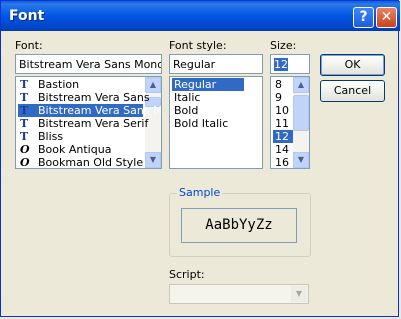 The height and width of the screenshot is (319, 401). I want to click on script-label: Script:, so click(187, 274).